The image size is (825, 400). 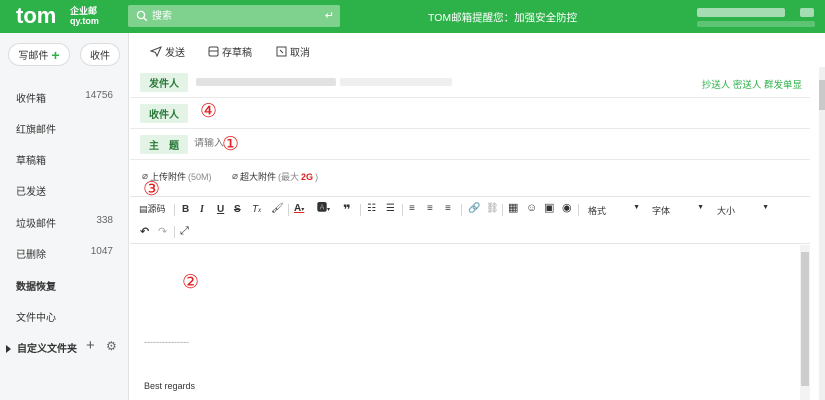 What do you see at coordinates (430, 209) in the screenshot?
I see `align-center-icon: ≡` at bounding box center [430, 209].